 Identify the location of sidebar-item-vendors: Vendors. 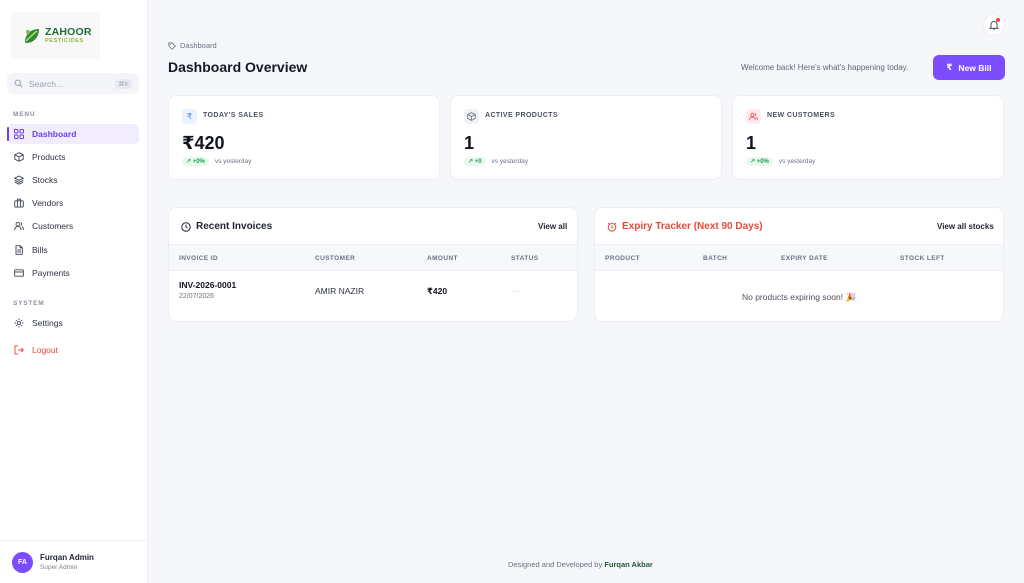
(73, 203).